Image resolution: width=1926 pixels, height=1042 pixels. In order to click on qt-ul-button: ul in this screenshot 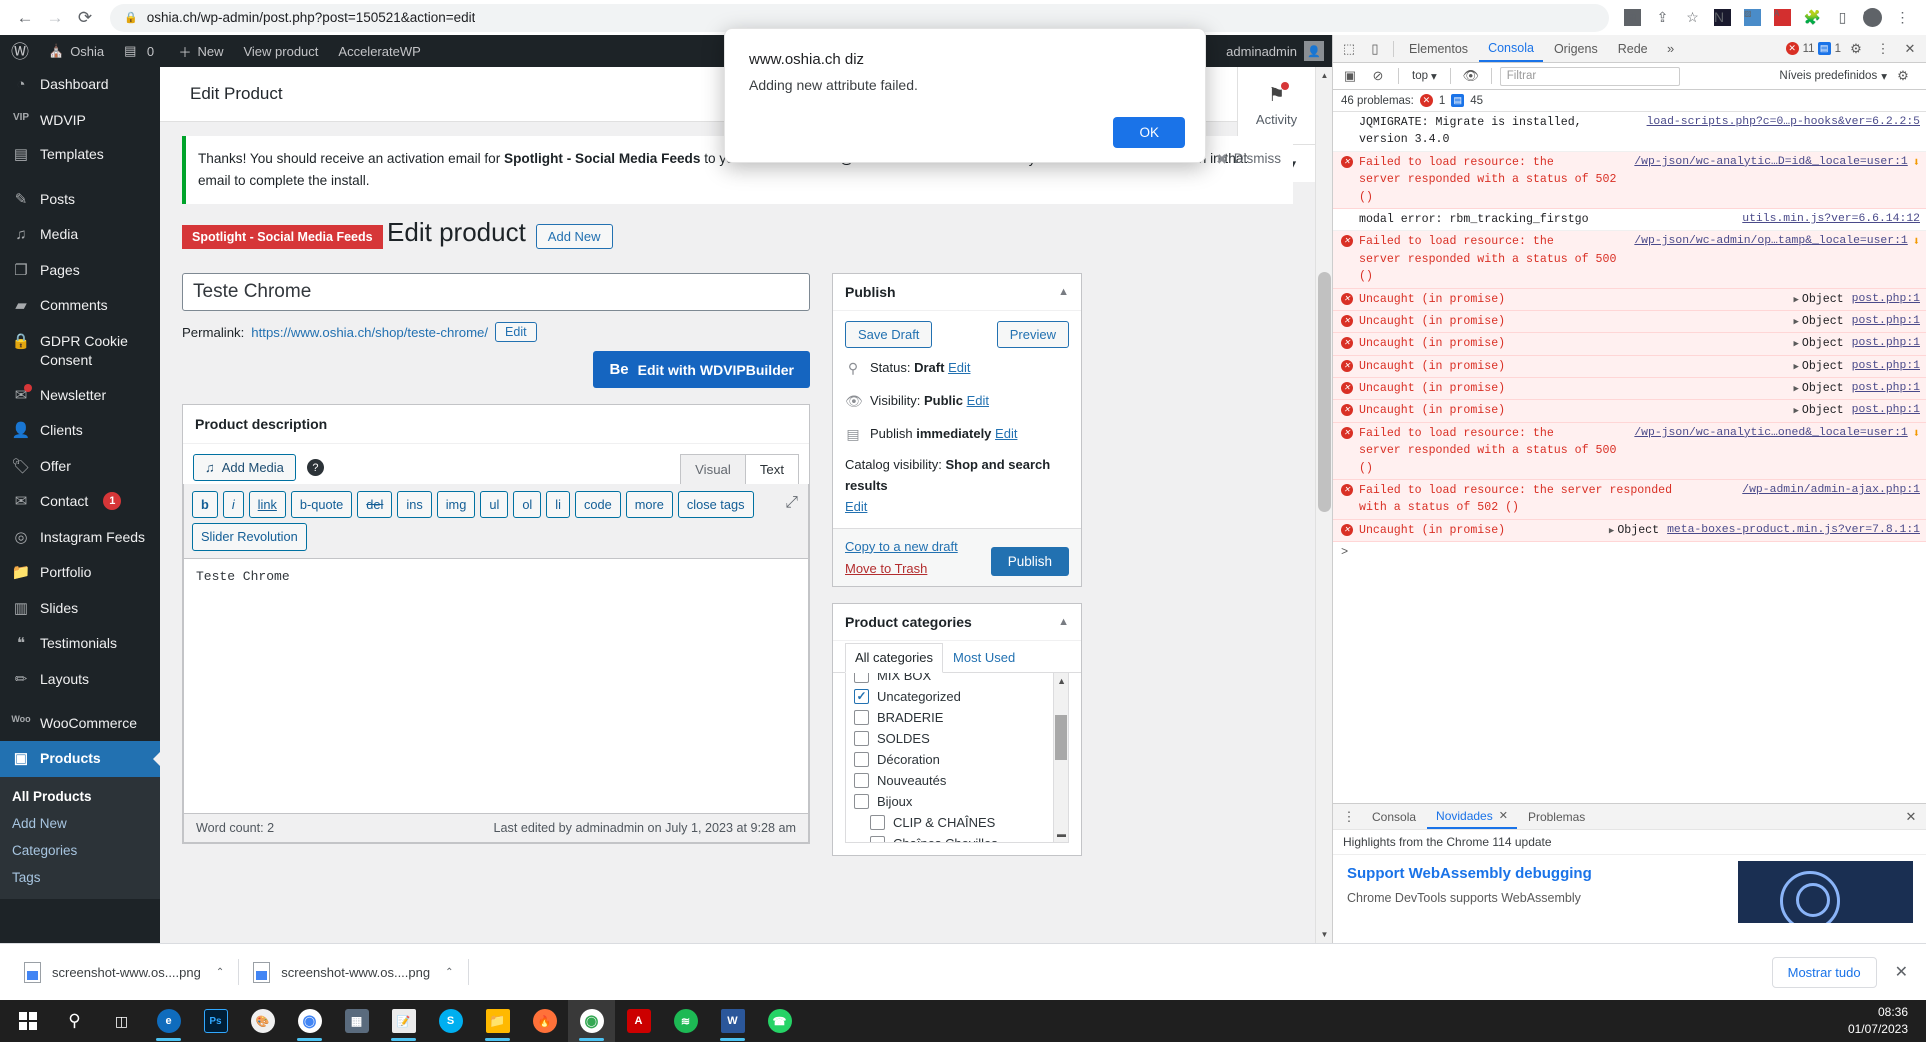, I will do `click(494, 505)`.